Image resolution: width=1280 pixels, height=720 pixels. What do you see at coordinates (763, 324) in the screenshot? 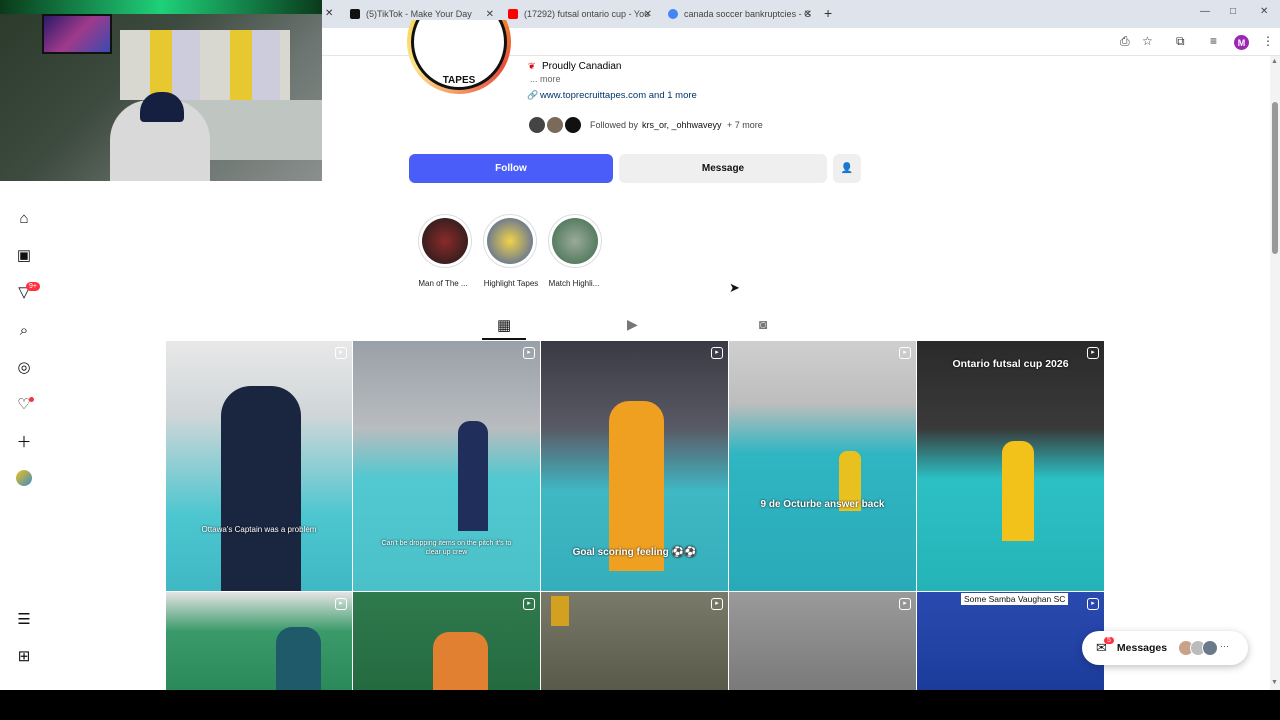
I see `tagged-icon: ◙` at bounding box center [763, 324].